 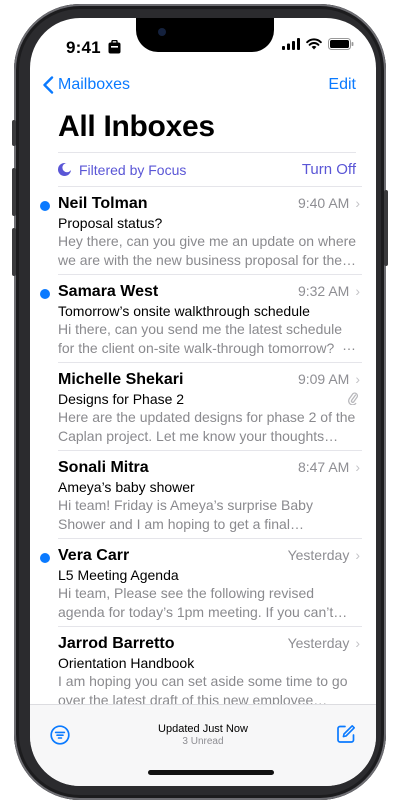 I want to click on moon-icon, so click(x=64, y=169).